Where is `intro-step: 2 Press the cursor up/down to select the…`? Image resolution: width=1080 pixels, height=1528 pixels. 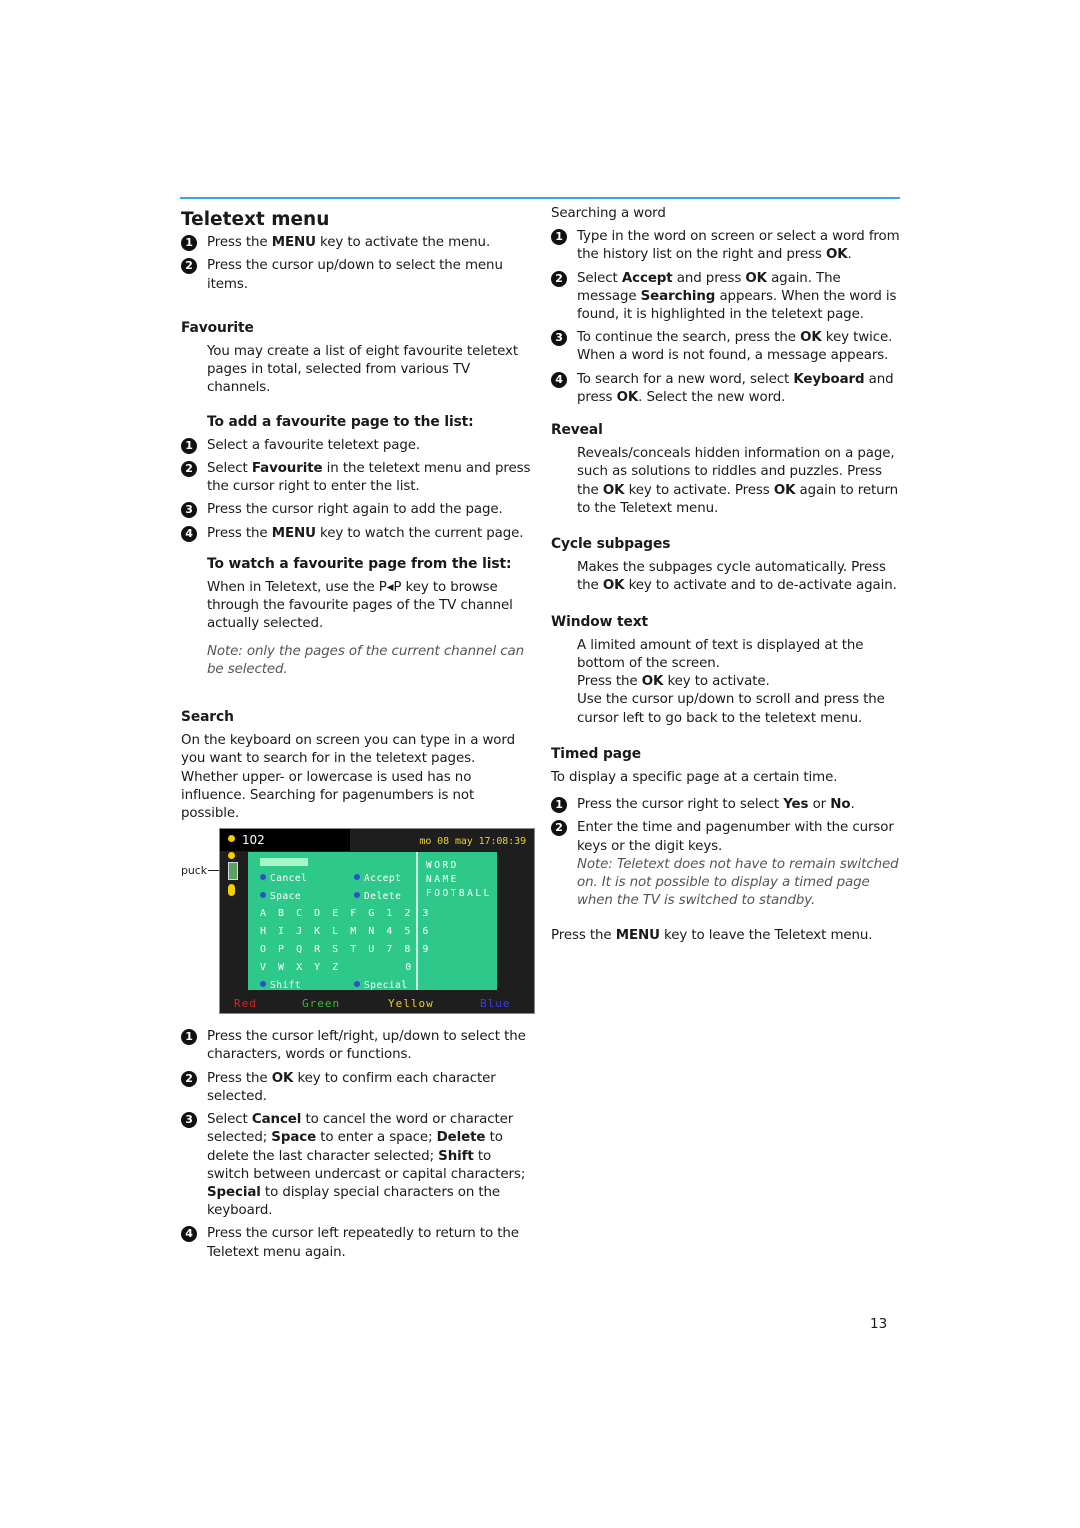
intro-step: 2 Press the cursor up/down to select the… is located at coordinates (356, 275).